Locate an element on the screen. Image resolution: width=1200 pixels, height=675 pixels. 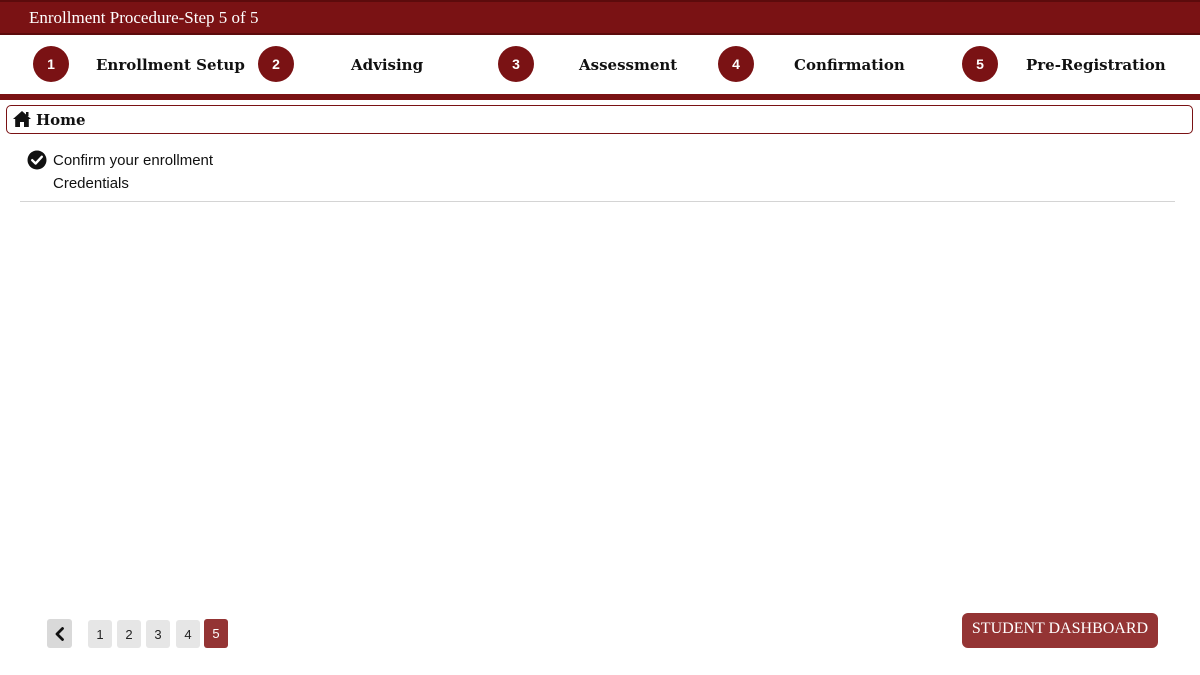
steps-divider is located at coordinates (600, 97).